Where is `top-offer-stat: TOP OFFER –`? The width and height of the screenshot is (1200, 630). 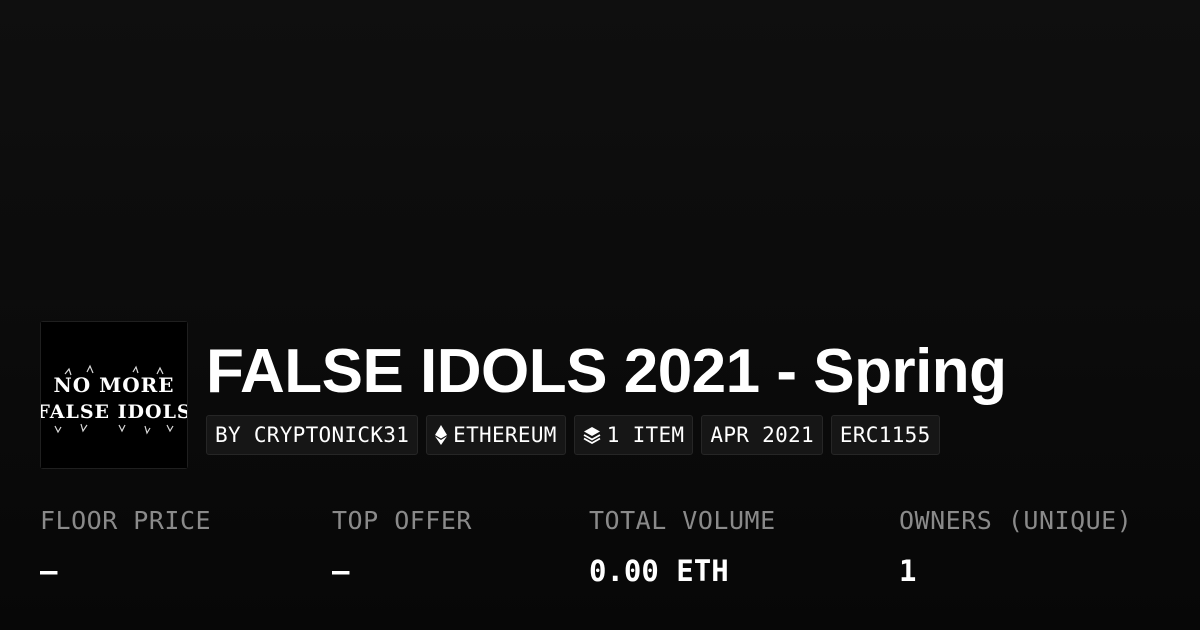 top-offer-stat: TOP OFFER – is located at coordinates (402, 546).